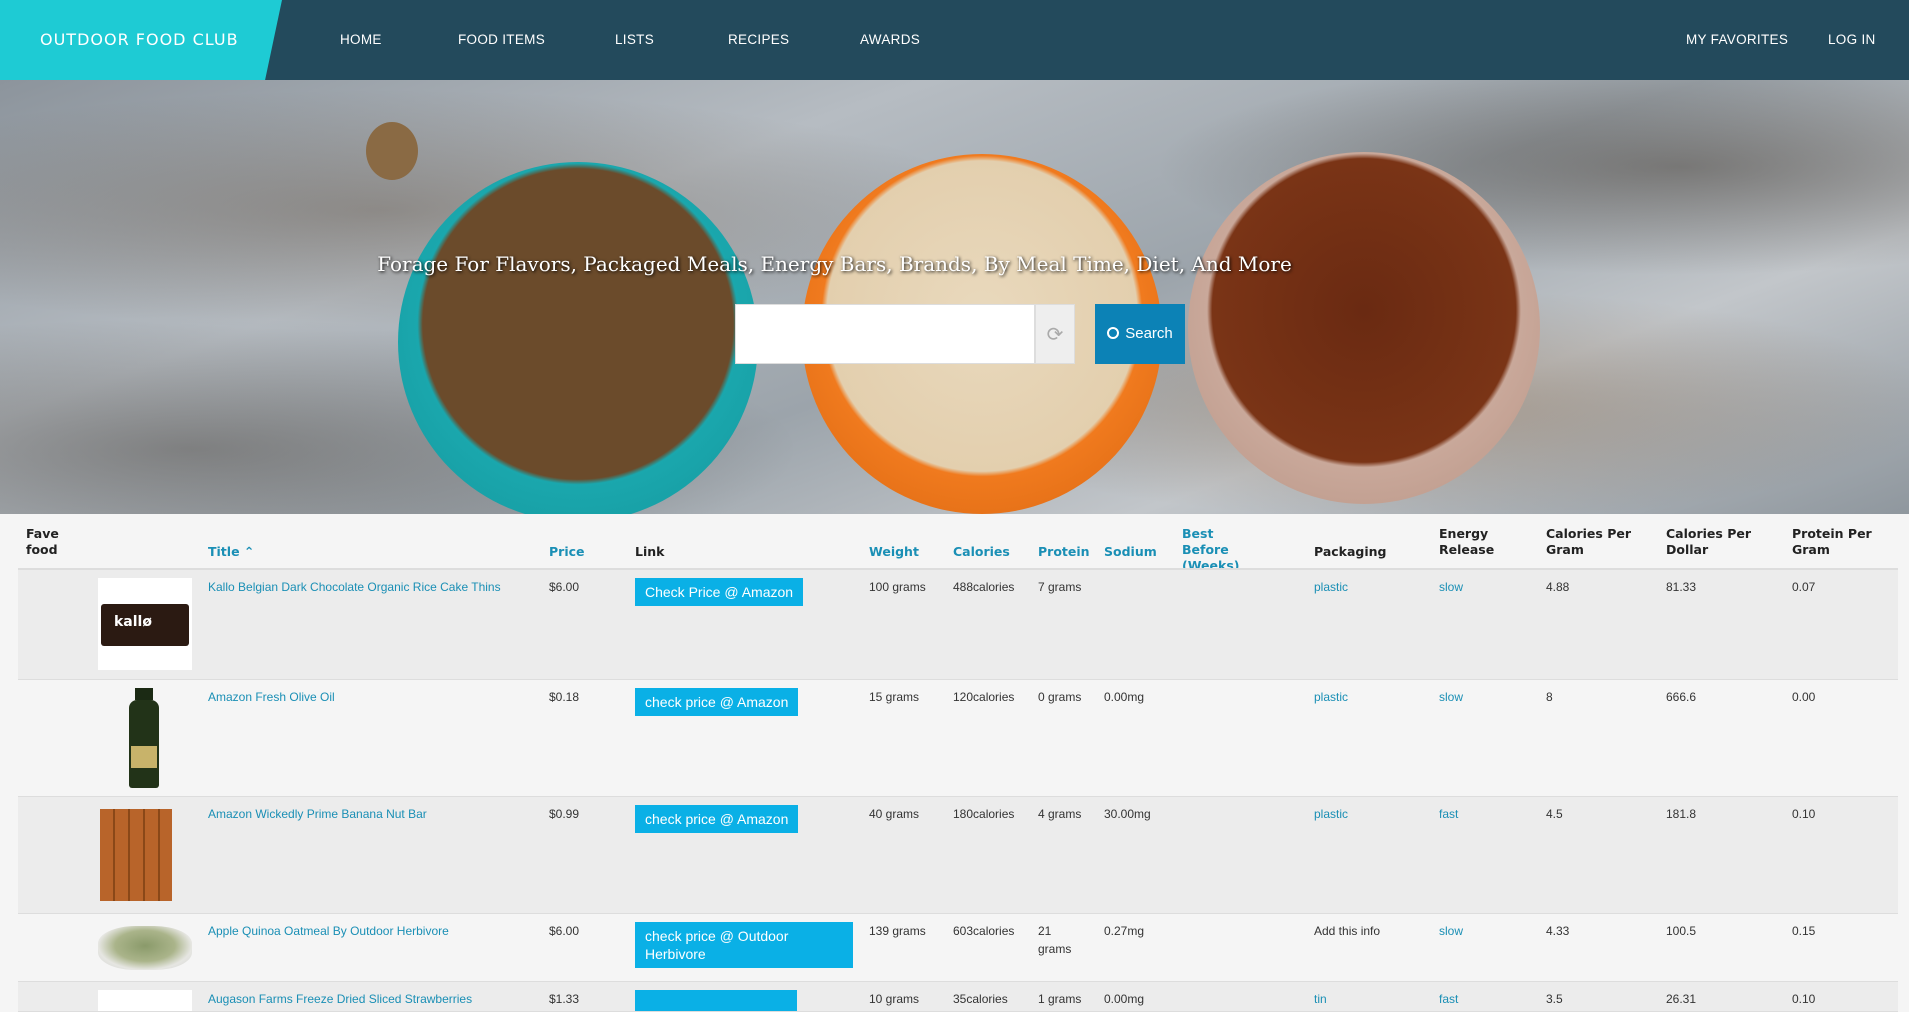  What do you see at coordinates (1347, 931) in the screenshot?
I see `product-packaging: Add this info` at bounding box center [1347, 931].